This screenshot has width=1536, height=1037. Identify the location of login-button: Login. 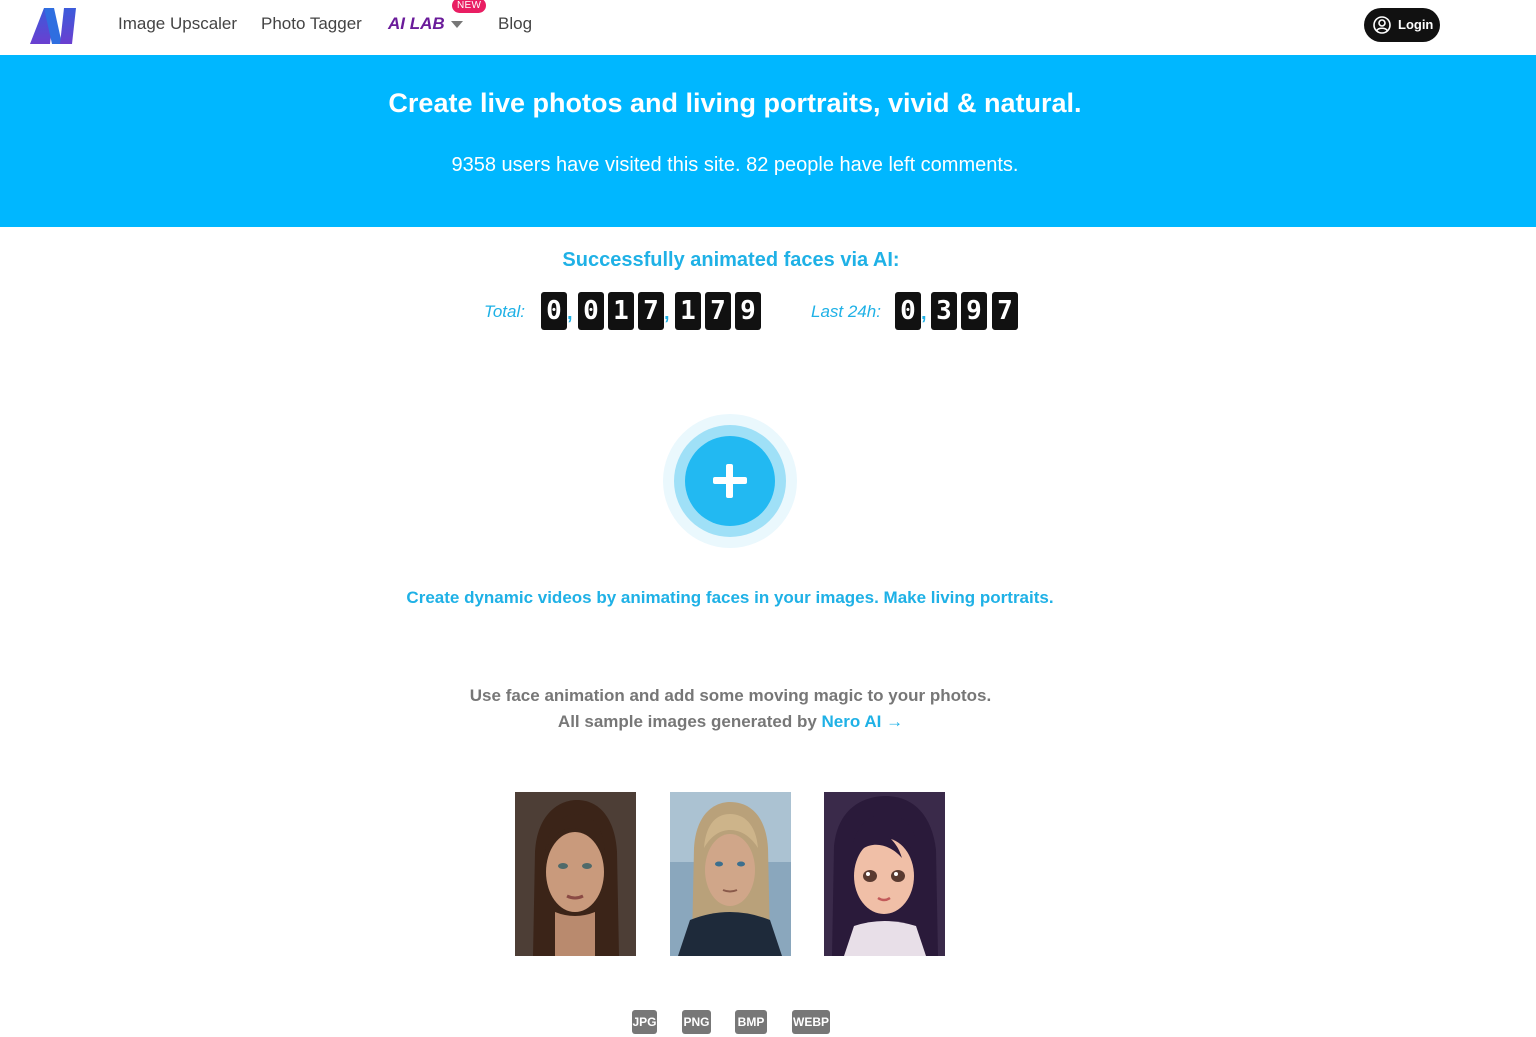
(1402, 25).